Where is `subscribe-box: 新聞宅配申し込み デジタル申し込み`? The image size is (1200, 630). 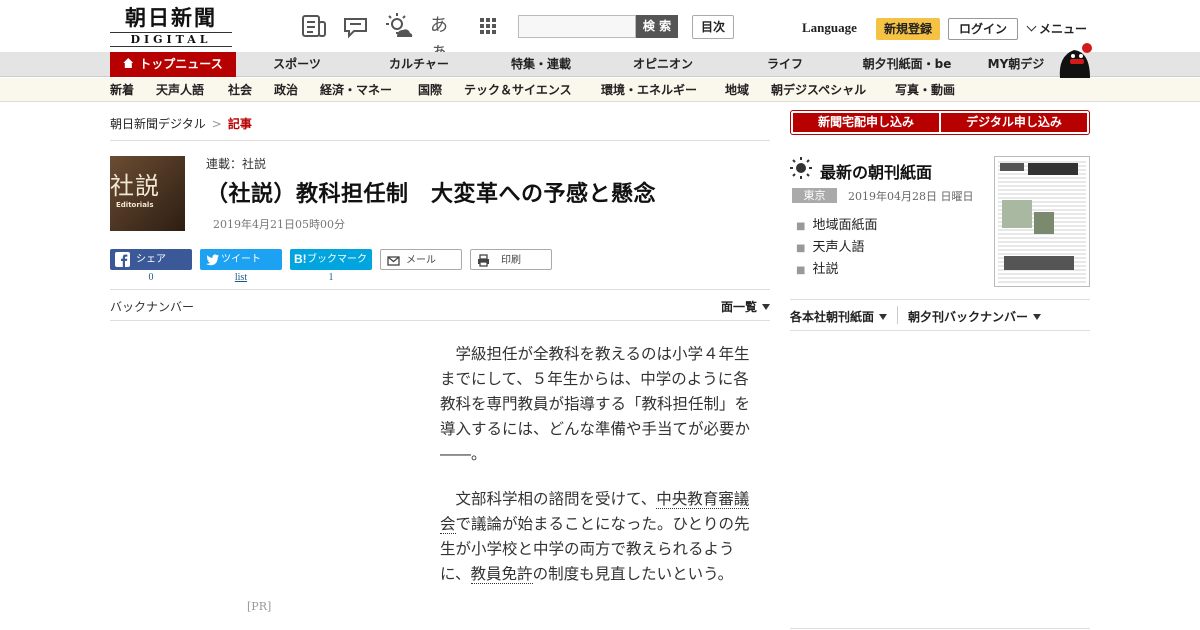 subscribe-box: 新聞宅配申し込み デジタル申し込み is located at coordinates (940, 122).